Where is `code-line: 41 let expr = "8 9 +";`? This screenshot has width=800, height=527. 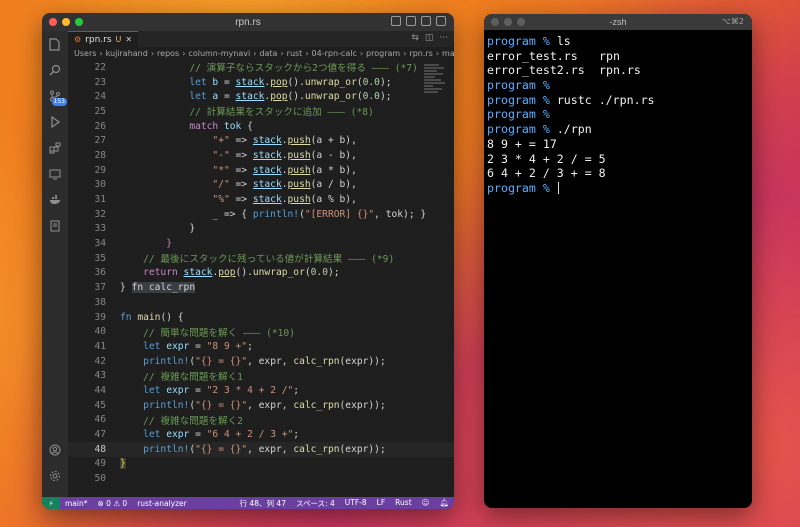
code-line: 41 let expr = "8 9 +"; is located at coordinates (261, 346).